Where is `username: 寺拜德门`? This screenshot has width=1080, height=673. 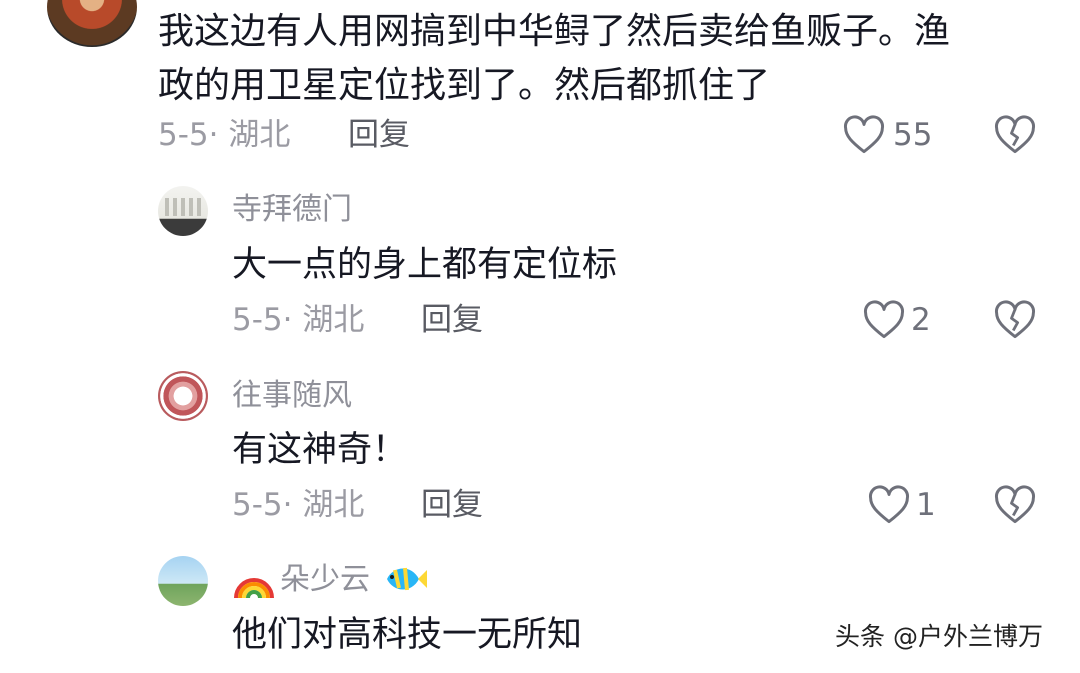
username: 寺拜德门 is located at coordinates (292, 210).